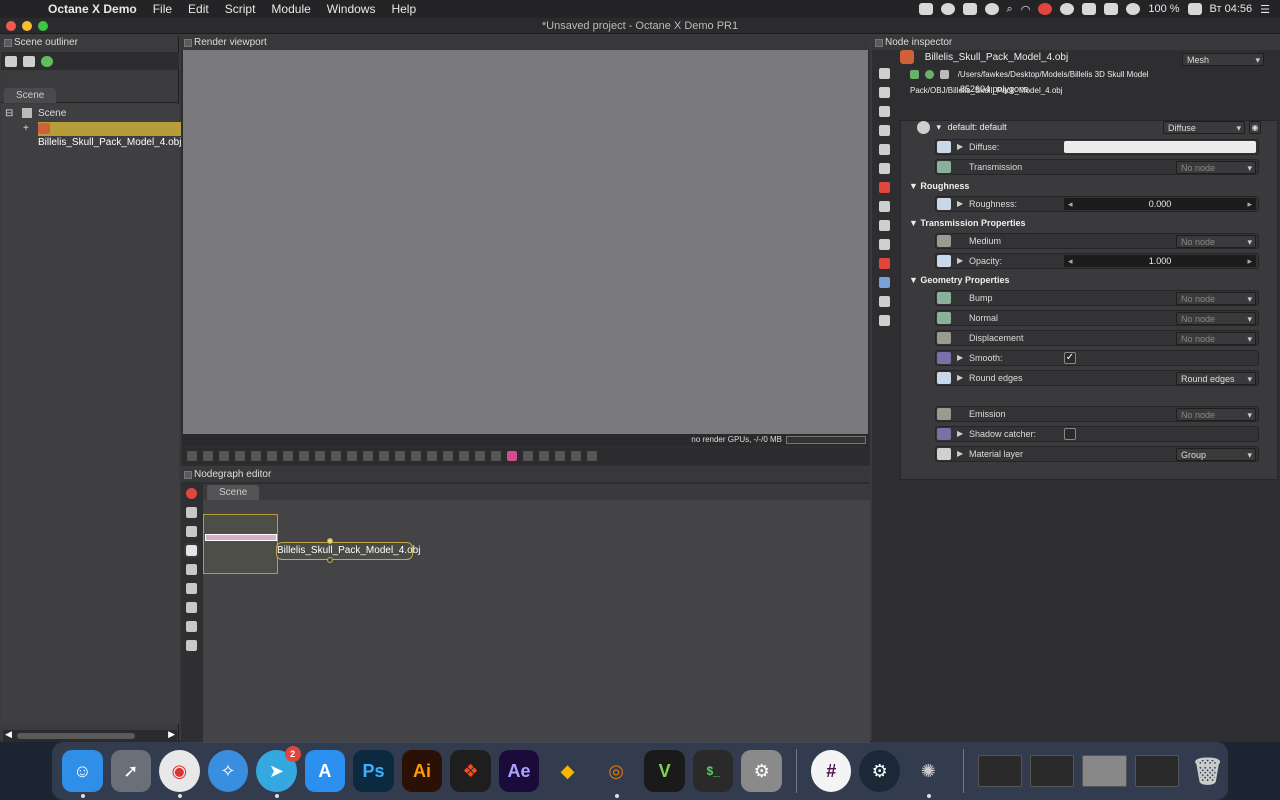 The height and width of the screenshot is (800, 1280). I want to click on material-picker-icon, so click(368, 456).